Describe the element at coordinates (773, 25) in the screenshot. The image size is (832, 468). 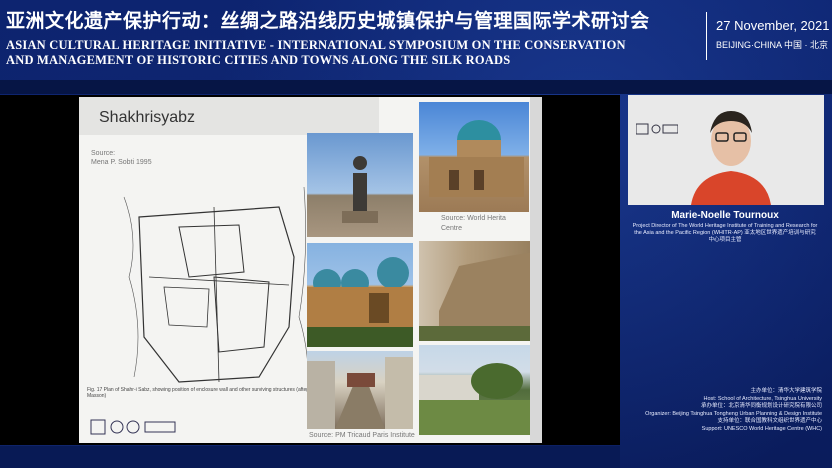
I see `event-date: 27 November, 2021` at that location.